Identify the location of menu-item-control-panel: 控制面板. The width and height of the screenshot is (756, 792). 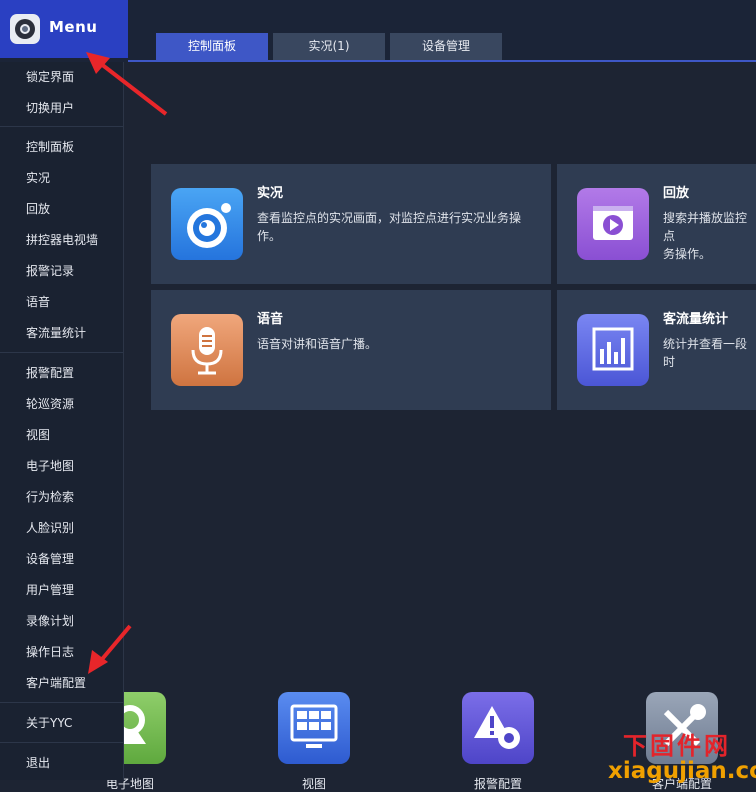
(61, 147).